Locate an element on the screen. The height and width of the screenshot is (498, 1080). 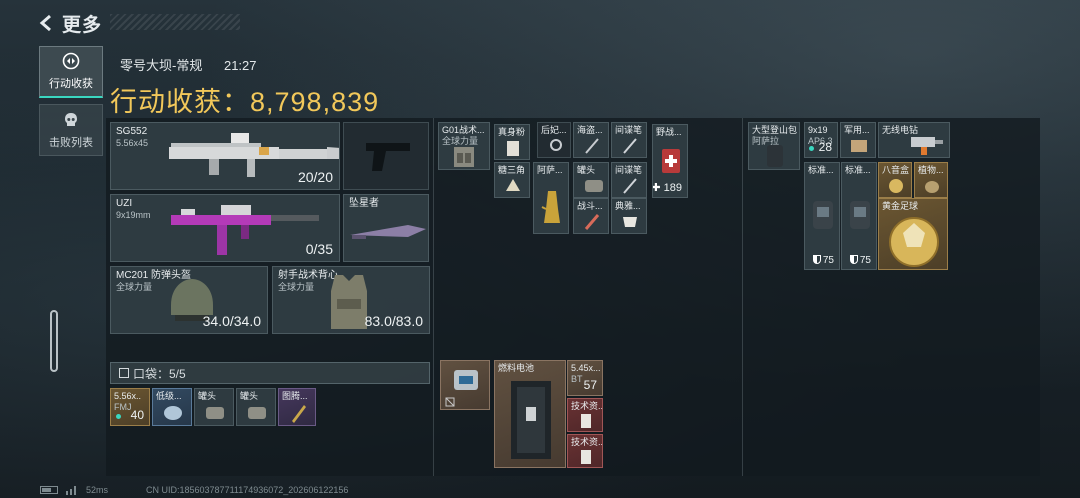
secondary-weapon-name: UZI is located at coordinates (124, 203).